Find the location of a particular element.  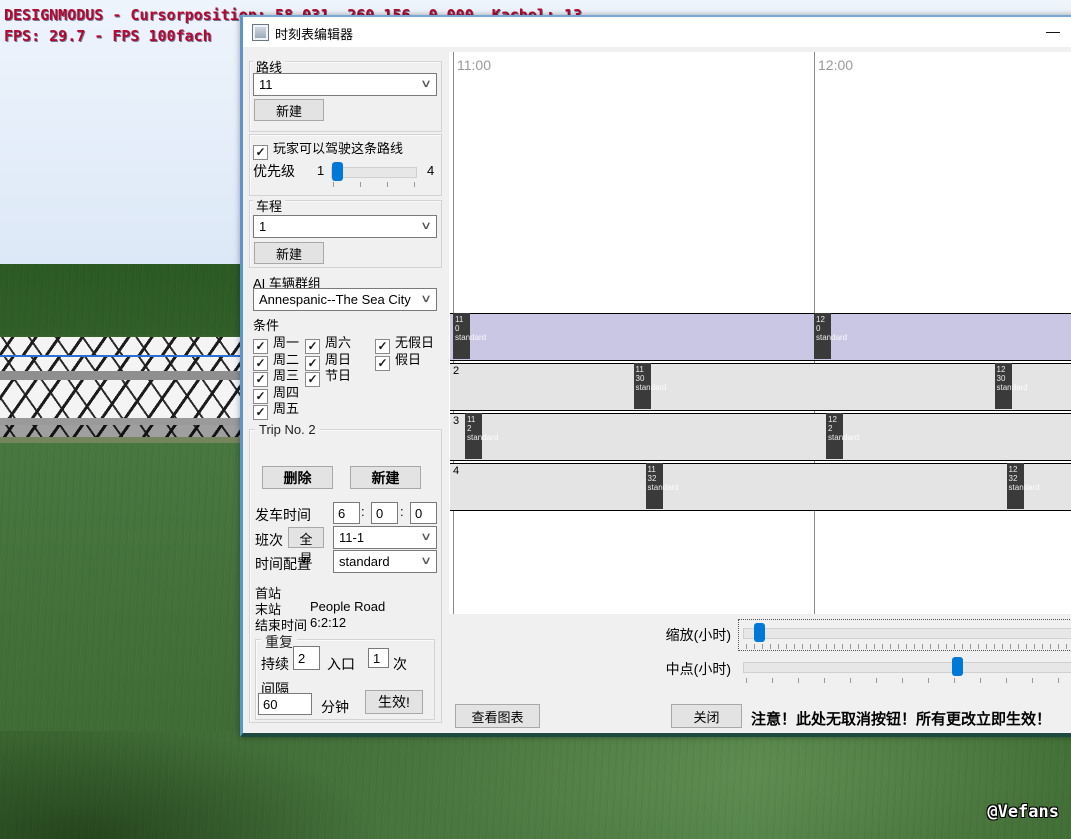

titlebar: 时刻表编辑器 — is located at coordinates (657, 32).